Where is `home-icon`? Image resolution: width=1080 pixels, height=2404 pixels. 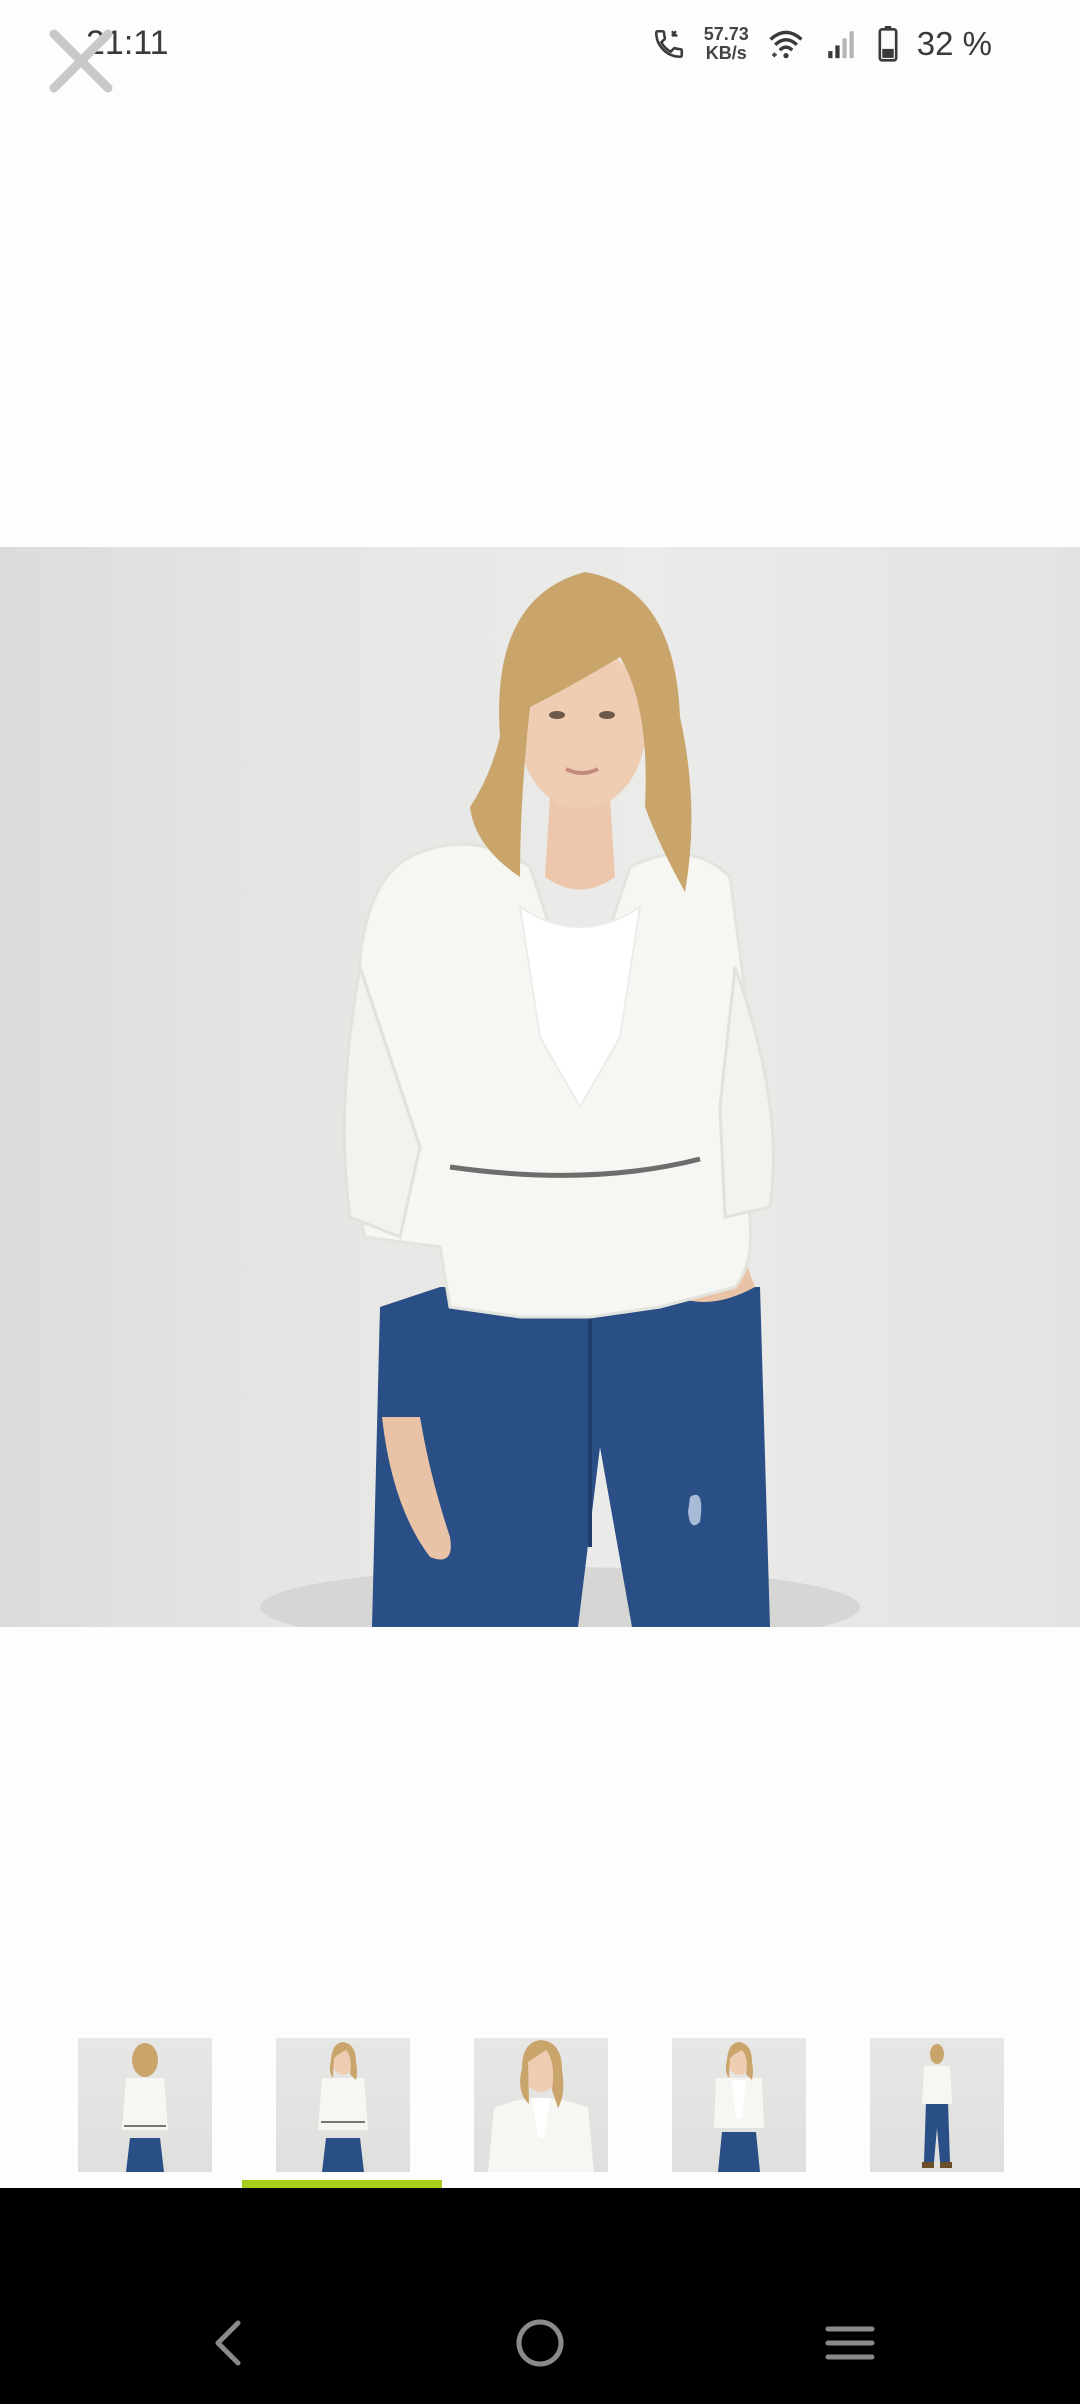
home-icon is located at coordinates (540, 2343).